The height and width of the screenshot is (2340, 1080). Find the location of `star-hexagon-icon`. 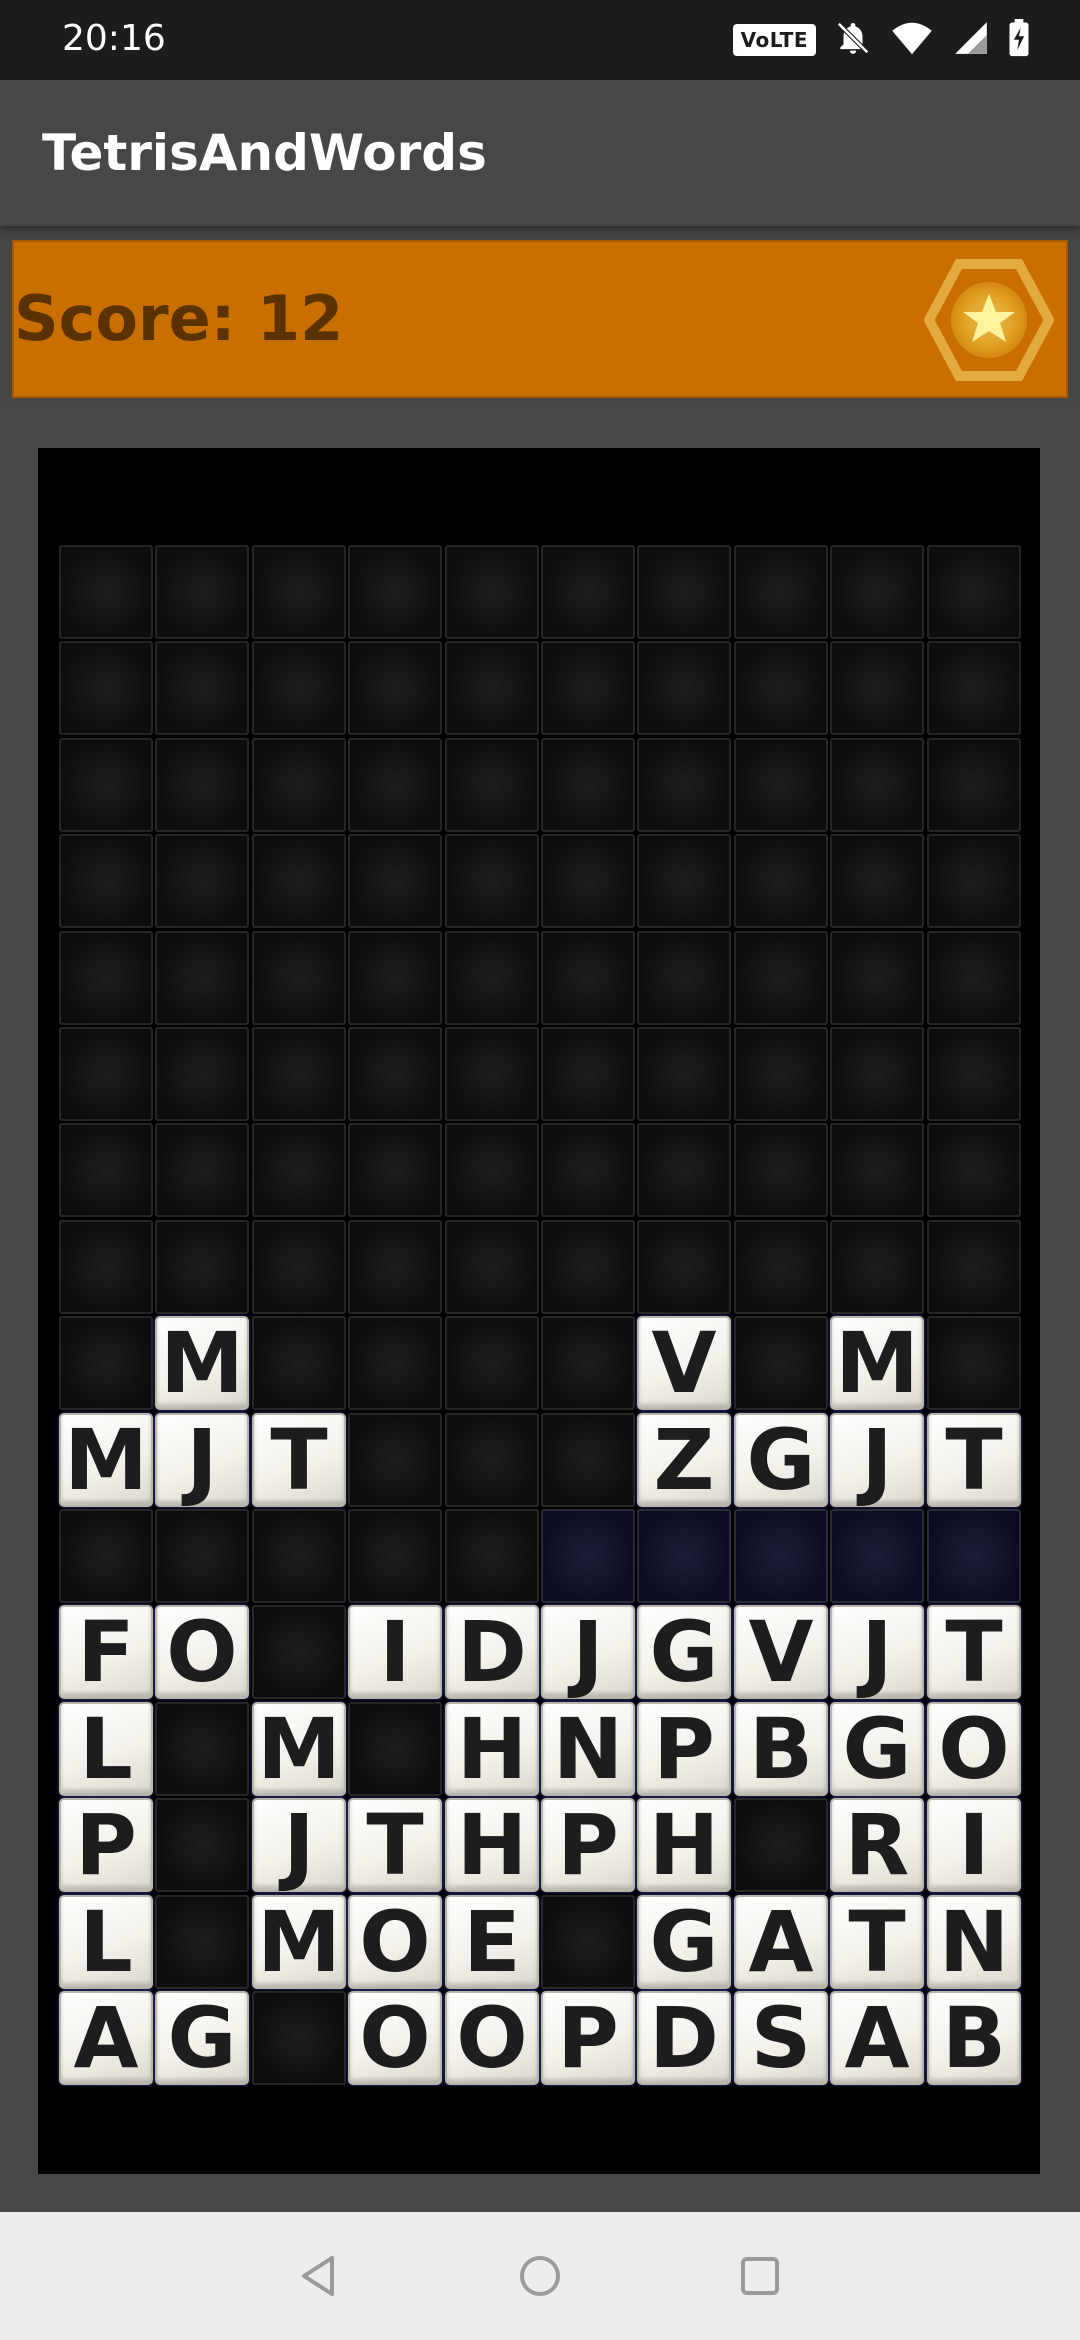

star-hexagon-icon is located at coordinates (989, 320).